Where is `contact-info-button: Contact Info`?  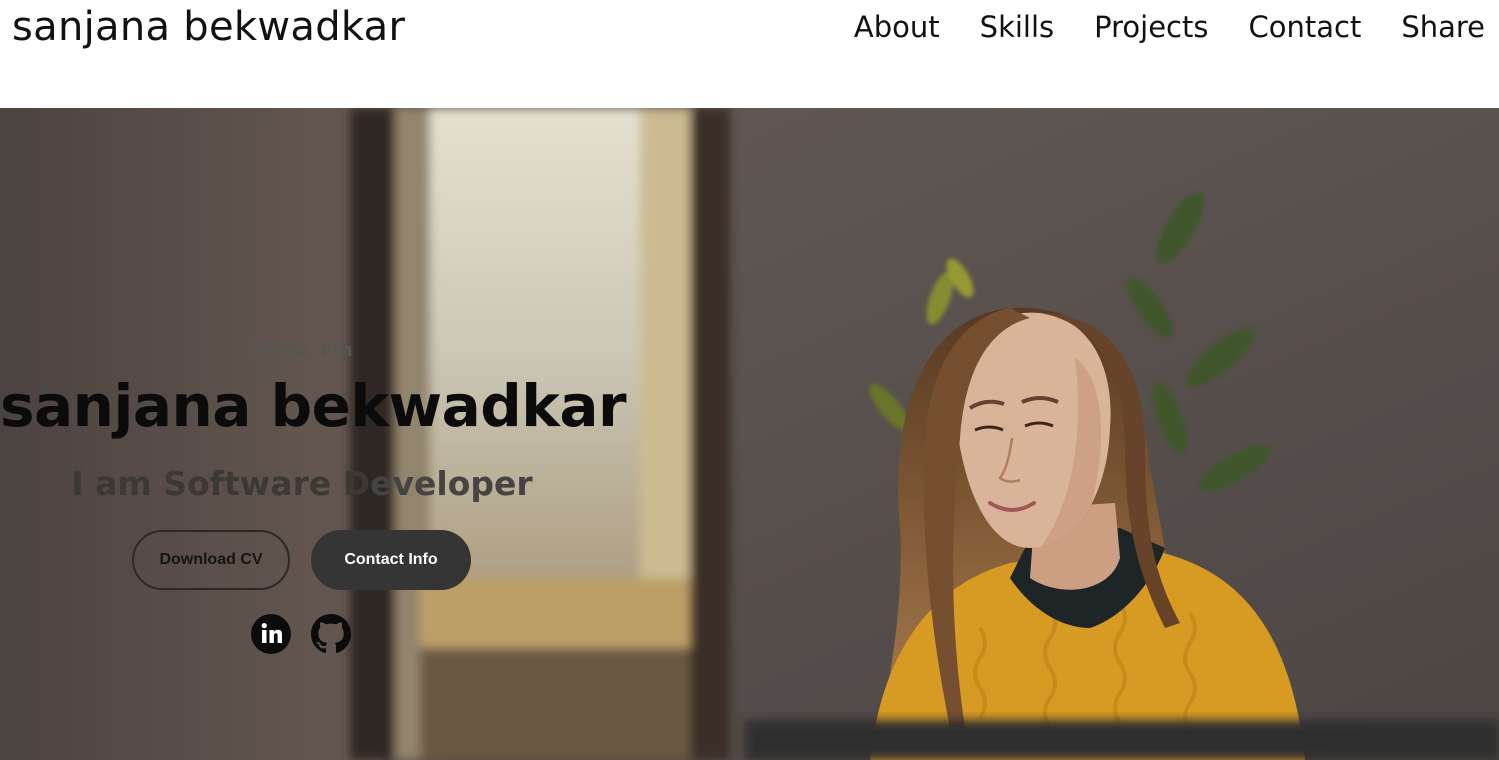 contact-info-button: Contact Info is located at coordinates (391, 560).